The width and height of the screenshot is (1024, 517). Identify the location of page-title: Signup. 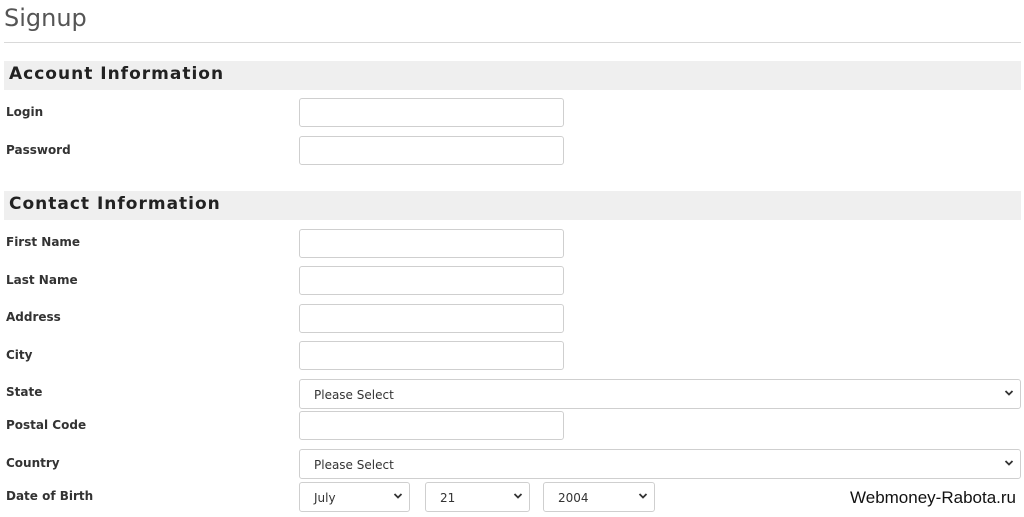
(45, 18).